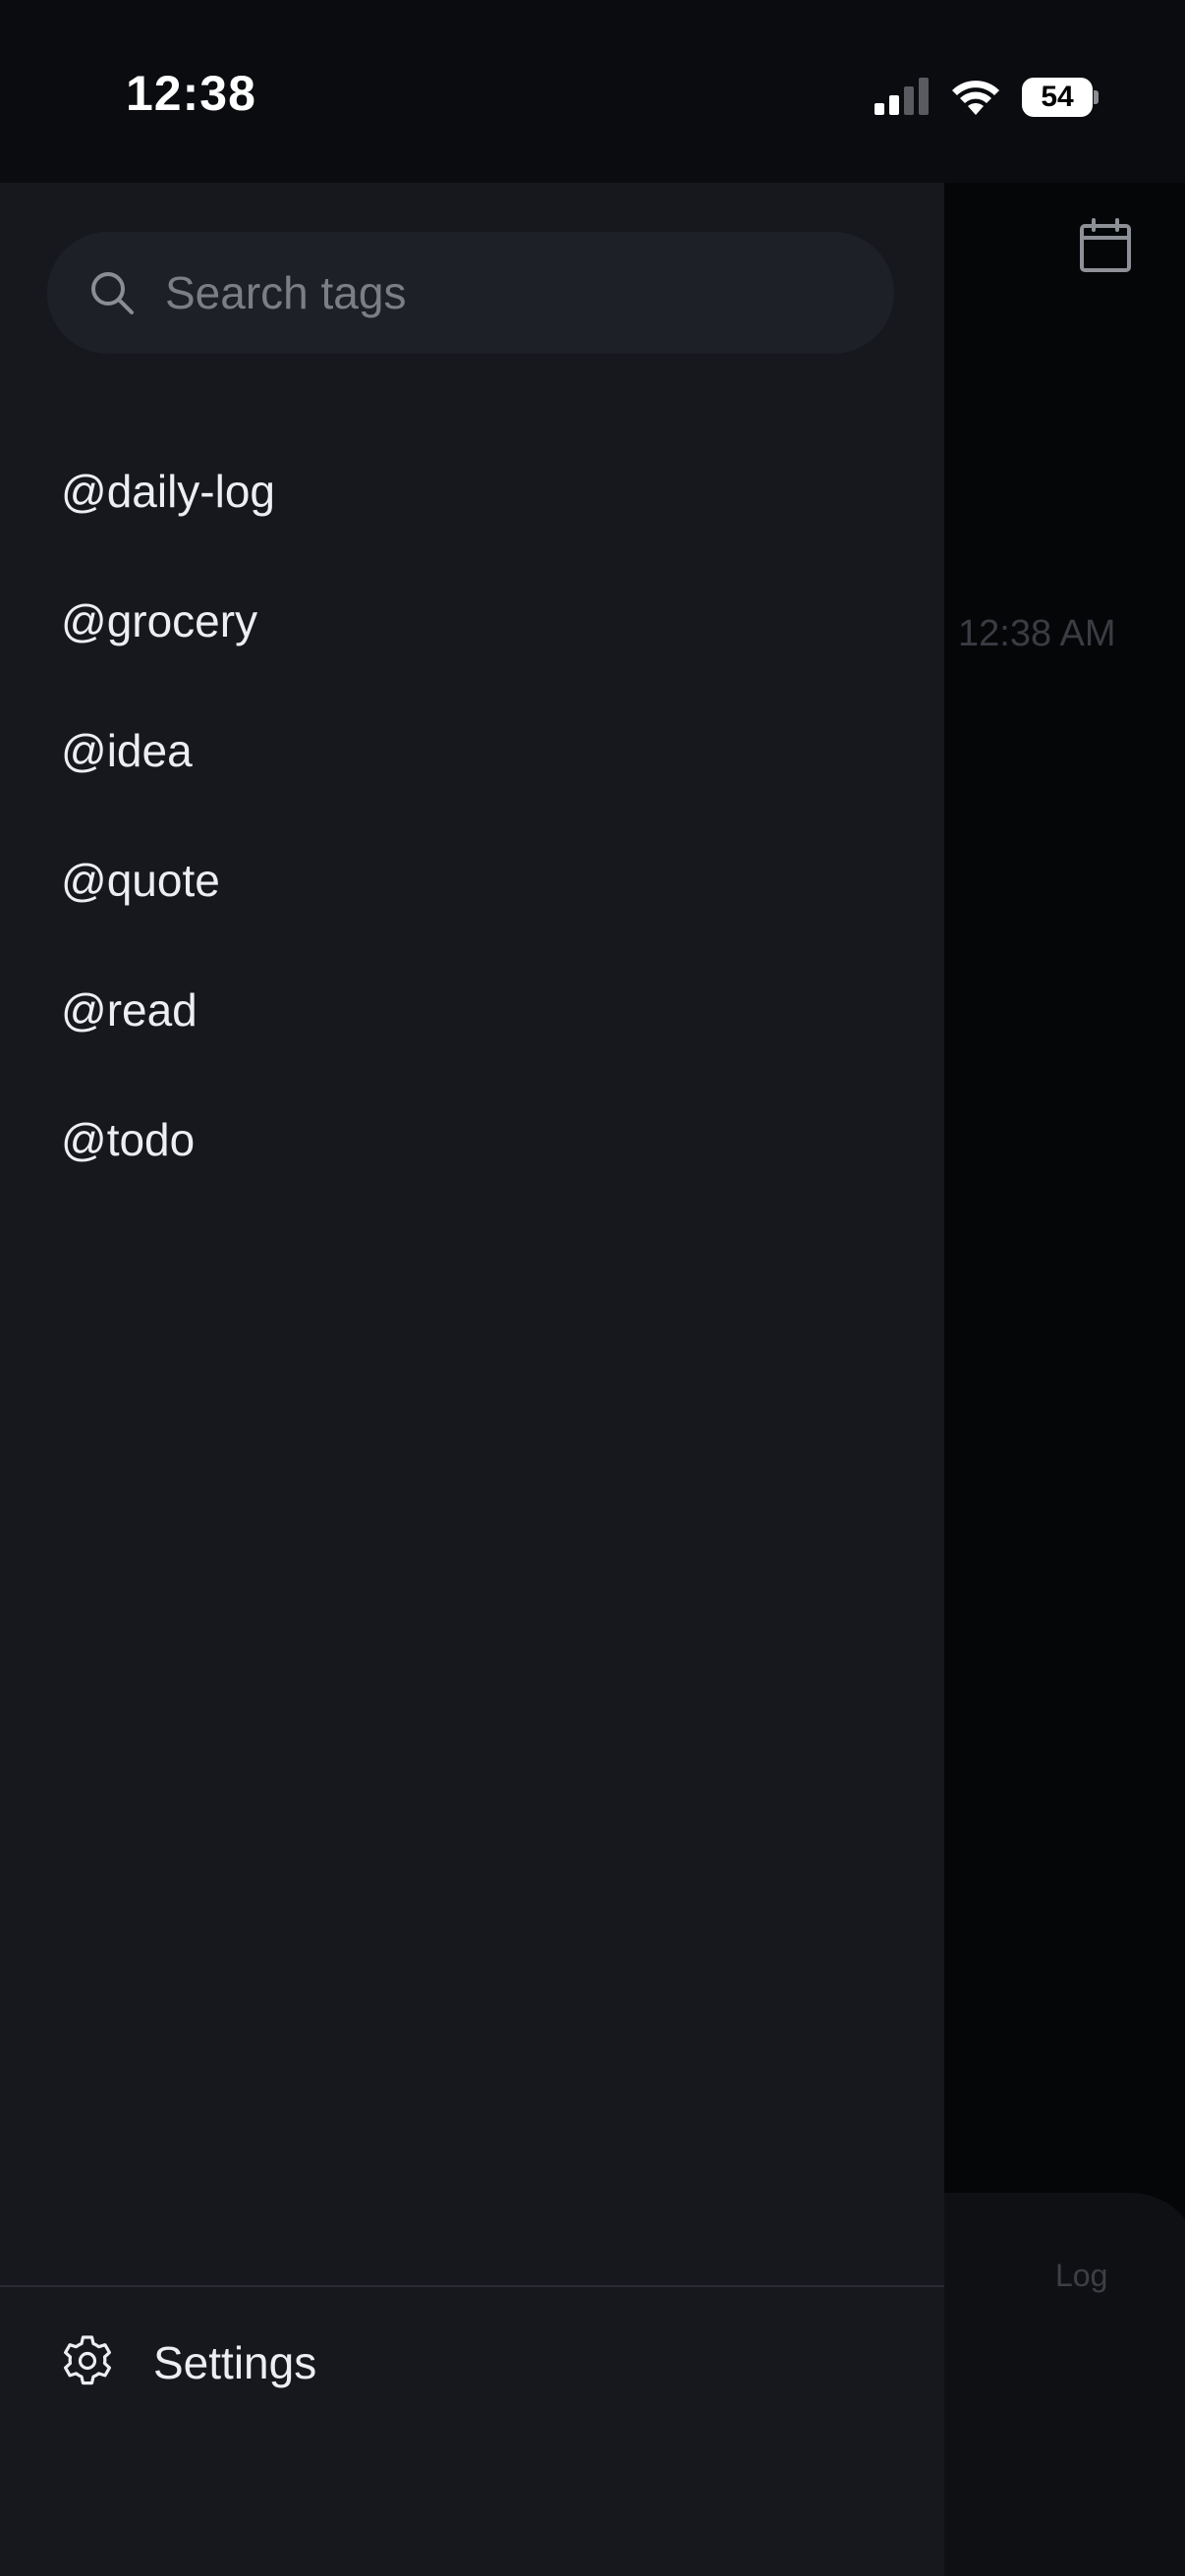 The width and height of the screenshot is (1185, 2576). Describe the element at coordinates (1037, 633) in the screenshot. I see `entry-timestamp: 12:38 AM` at that location.